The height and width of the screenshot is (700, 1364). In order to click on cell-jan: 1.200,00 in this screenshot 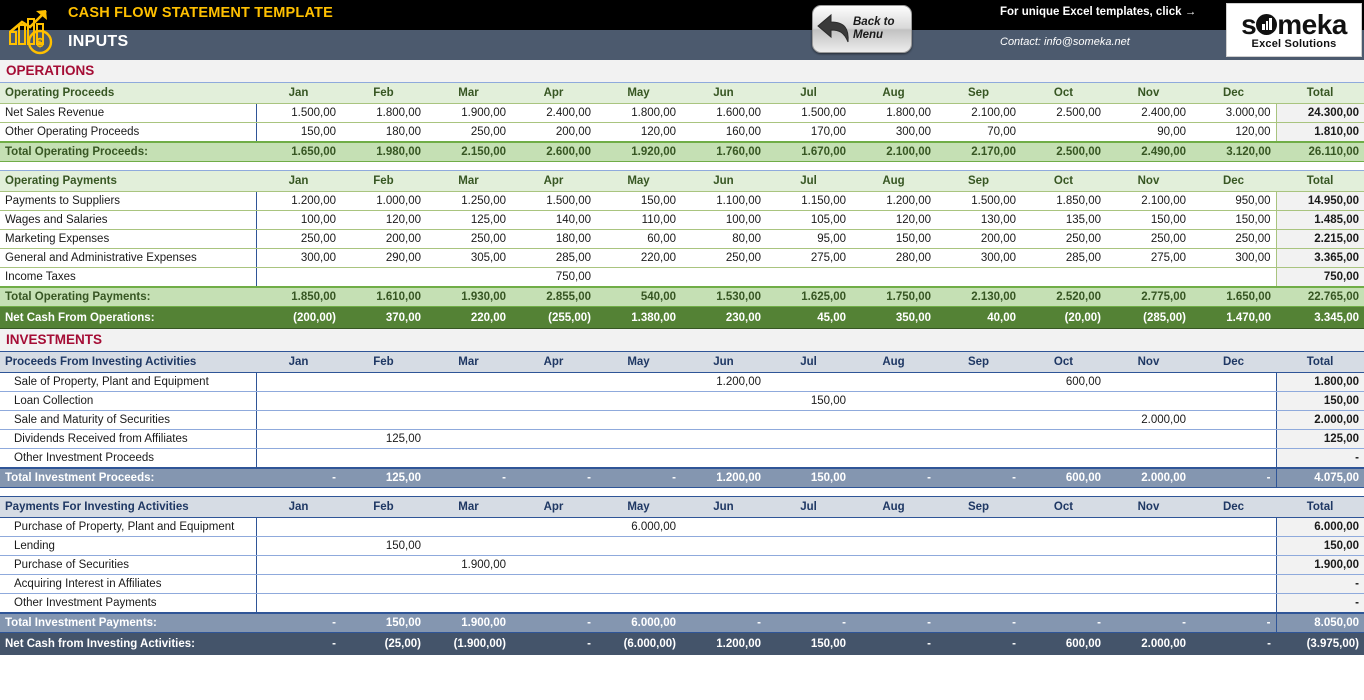, I will do `click(298, 201)`.